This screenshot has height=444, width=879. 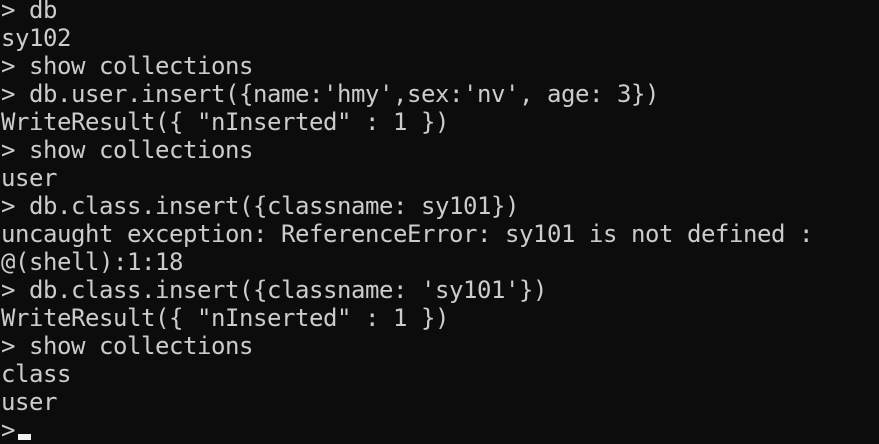 What do you see at coordinates (260, 206) in the screenshot?
I see `terminal-line: > db.class.insert({classname: sy101})` at bounding box center [260, 206].